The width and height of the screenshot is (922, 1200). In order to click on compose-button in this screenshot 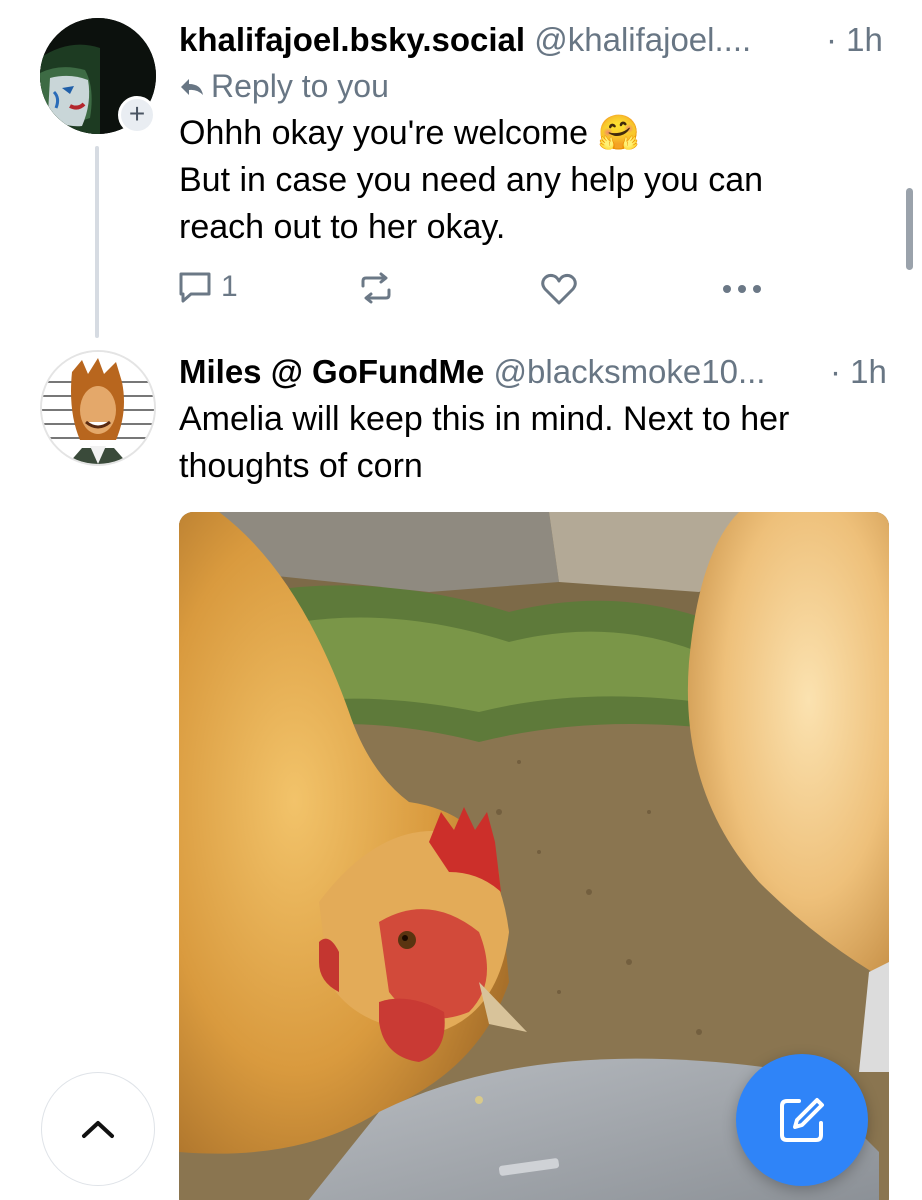, I will do `click(802, 1120)`.